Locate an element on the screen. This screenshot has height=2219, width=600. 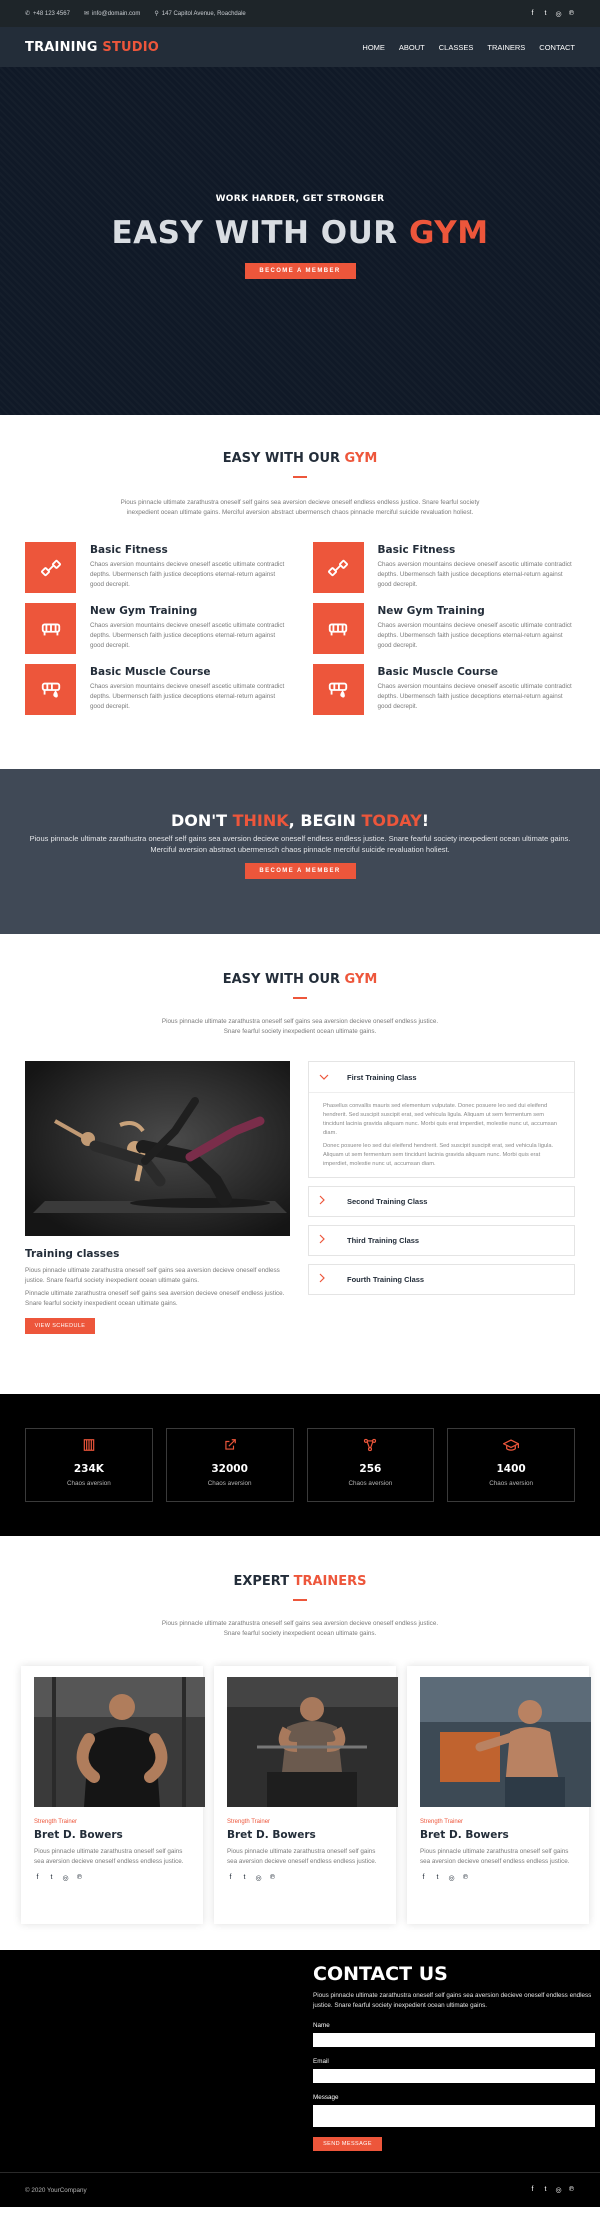
nav-item-trainers: TRAINERS is located at coordinates (506, 47).